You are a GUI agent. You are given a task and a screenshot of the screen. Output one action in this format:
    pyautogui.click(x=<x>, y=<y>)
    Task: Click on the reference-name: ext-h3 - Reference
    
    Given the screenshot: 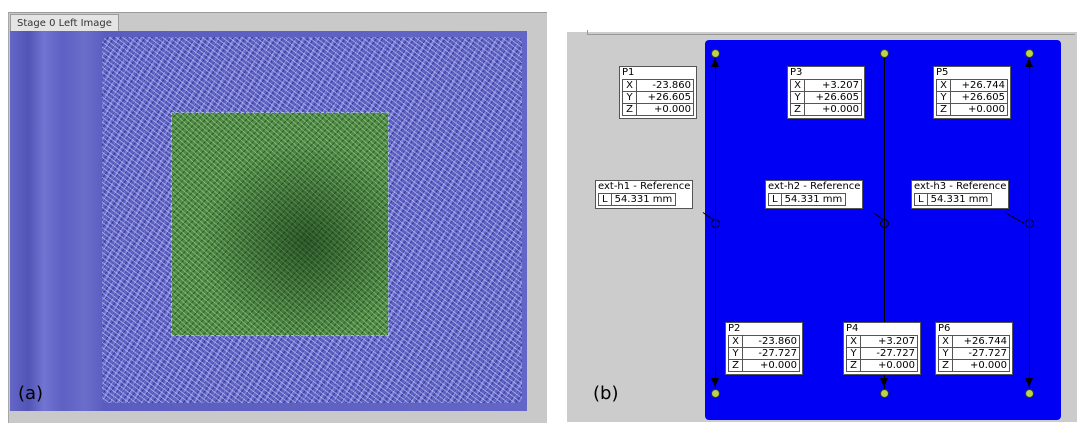 What is the action you would take?
    pyautogui.click(x=960, y=186)
    